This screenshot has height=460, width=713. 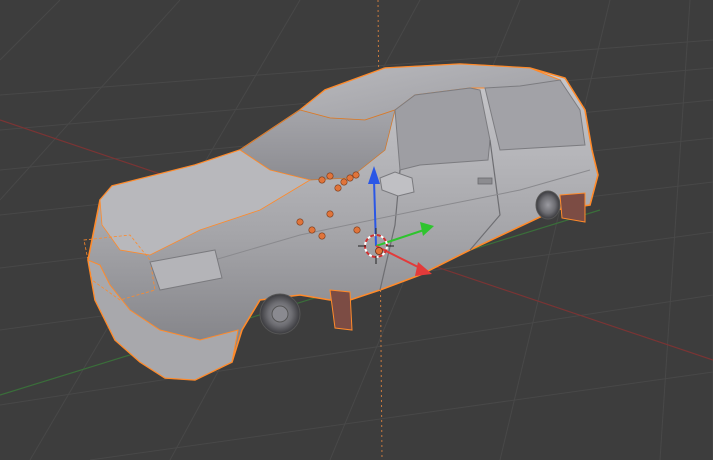 What do you see at coordinates (280, 314) in the screenshot?
I see `front-hub` at bounding box center [280, 314].